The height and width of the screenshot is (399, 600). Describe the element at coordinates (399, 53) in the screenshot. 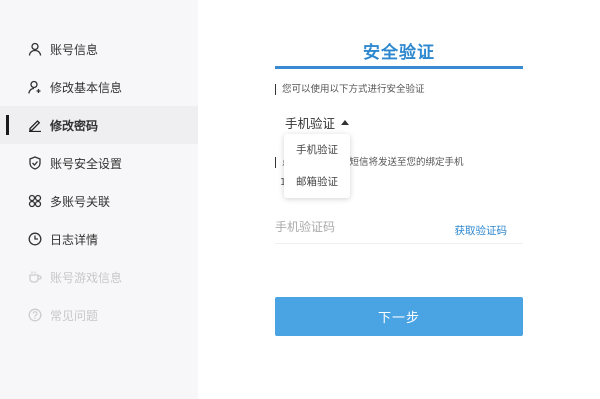

I see `page-title: 安全验证` at that location.